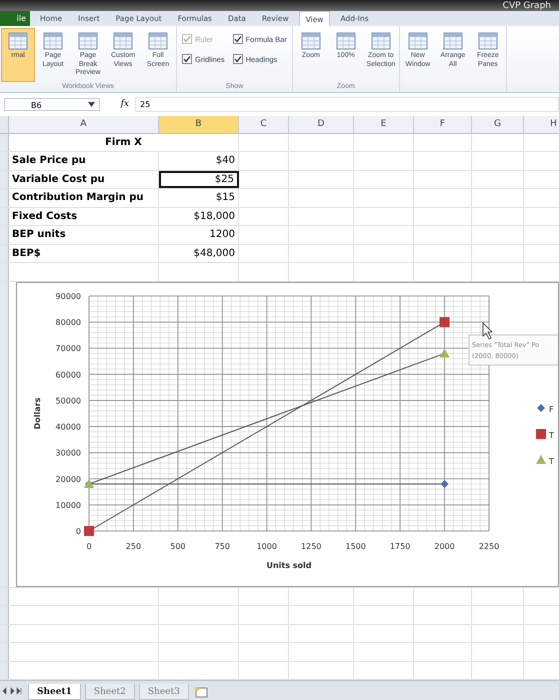 This screenshot has width=559, height=700. Describe the element at coordinates (289, 565) in the screenshot. I see `x-axis-title: Units sold` at that location.